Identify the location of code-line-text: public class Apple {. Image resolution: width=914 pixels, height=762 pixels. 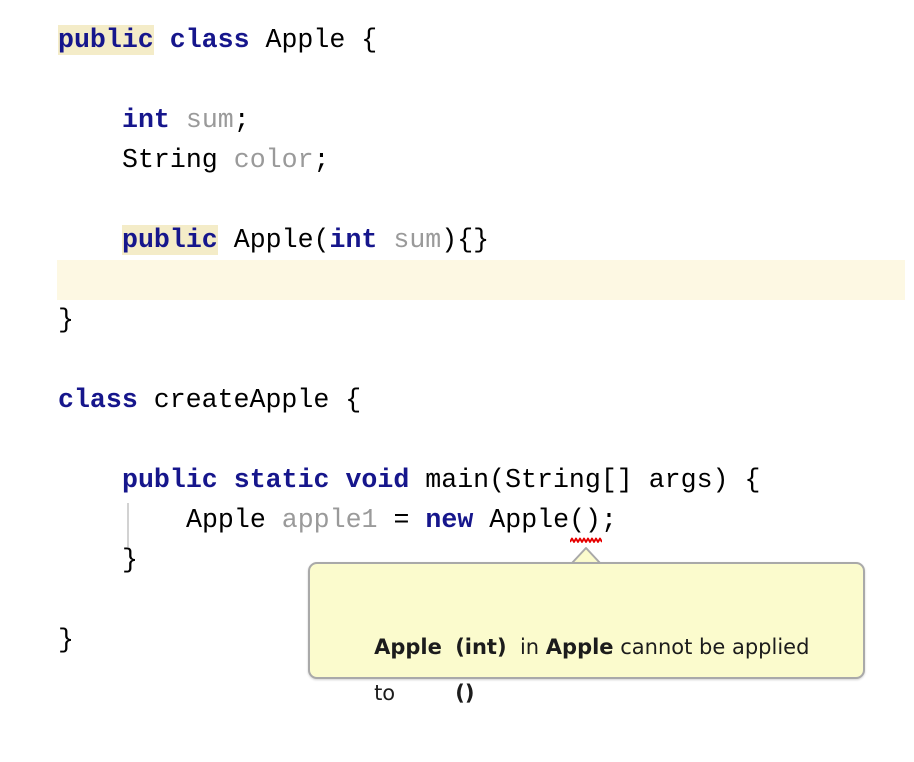
(217, 40).